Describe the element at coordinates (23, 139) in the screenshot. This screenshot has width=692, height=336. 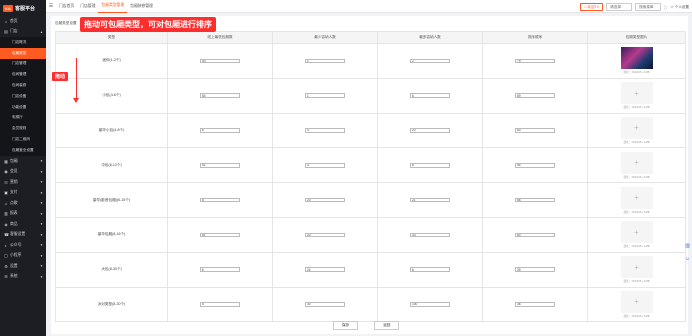
I see `sidebar-subitem: 门店二维码` at that location.